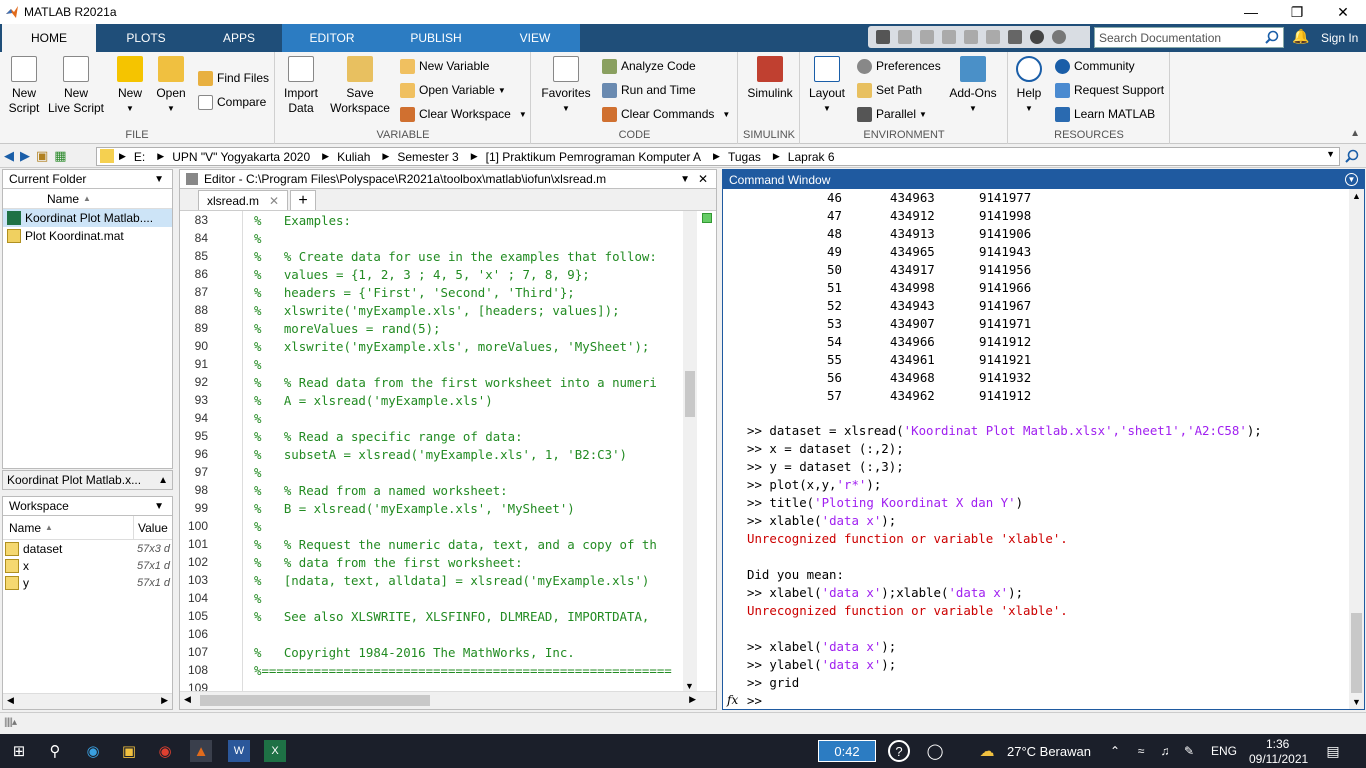 The image size is (1366, 768). Describe the element at coordinates (1352, 156) in the screenshot. I see `search-folder-icon` at that location.